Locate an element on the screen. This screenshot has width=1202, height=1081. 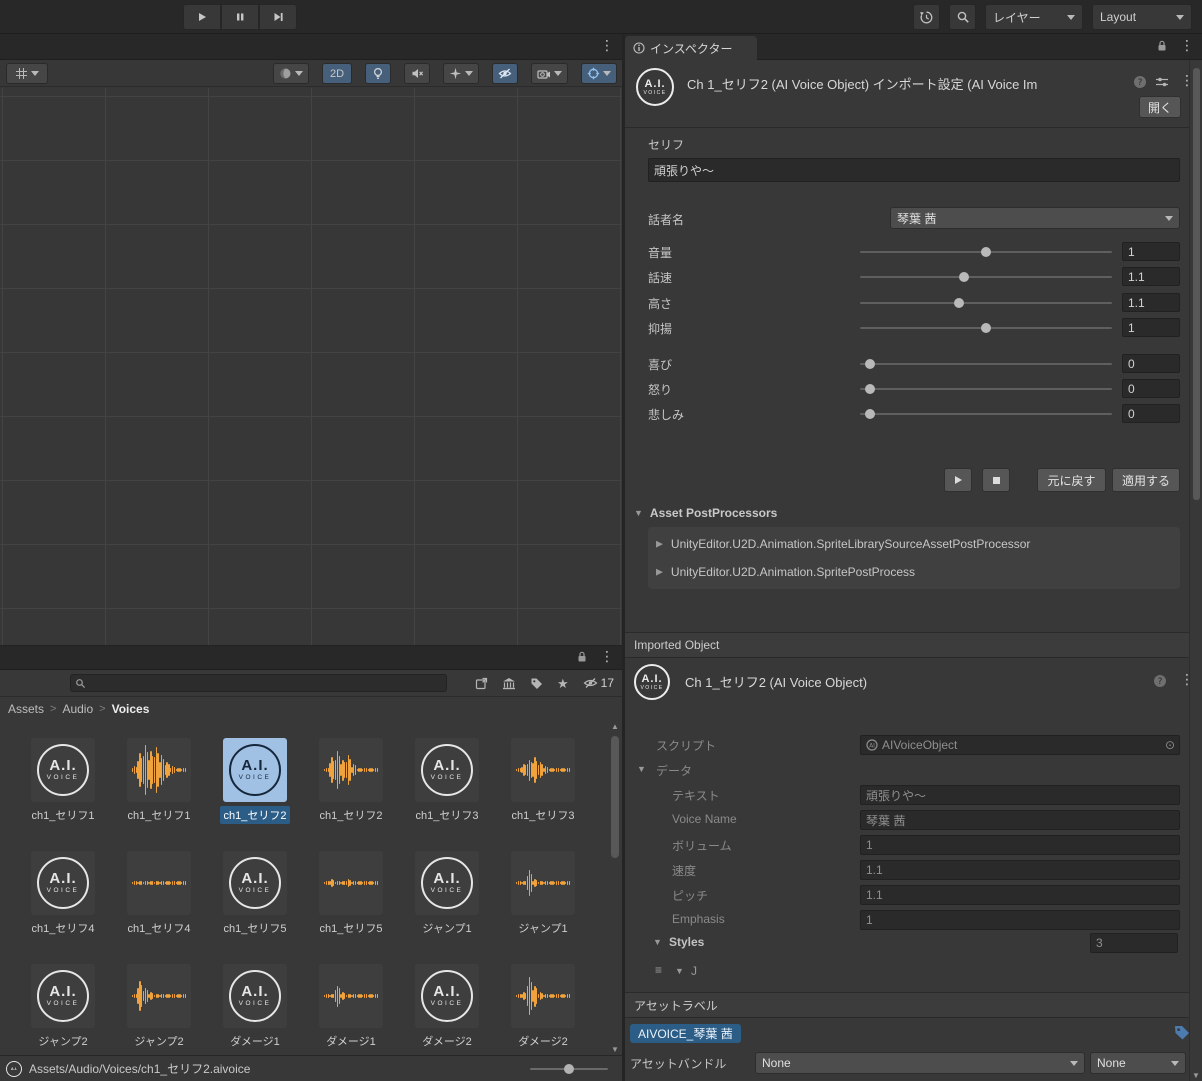
search-everywhere-button is located at coordinates (962, 17).